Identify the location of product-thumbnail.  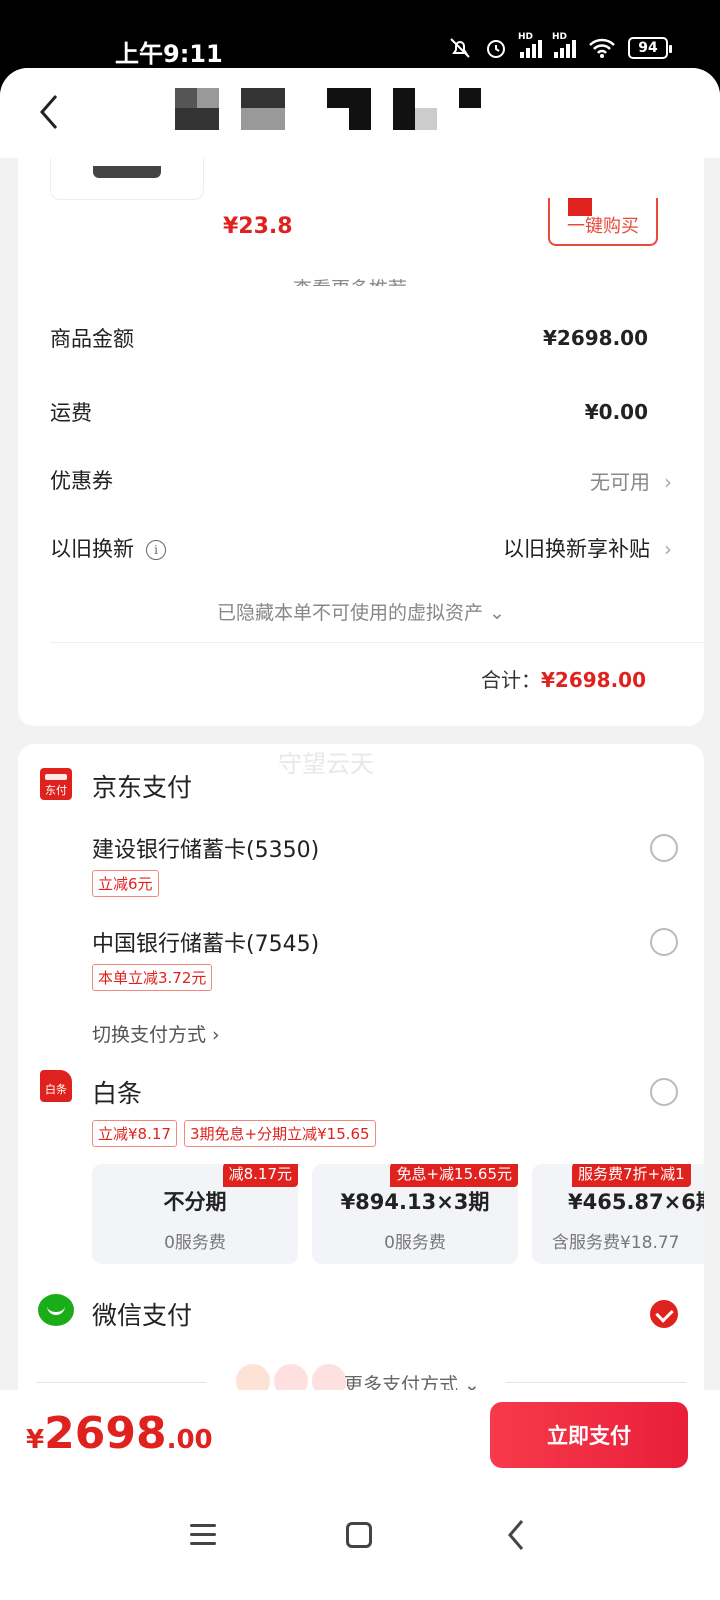
(127, 179).